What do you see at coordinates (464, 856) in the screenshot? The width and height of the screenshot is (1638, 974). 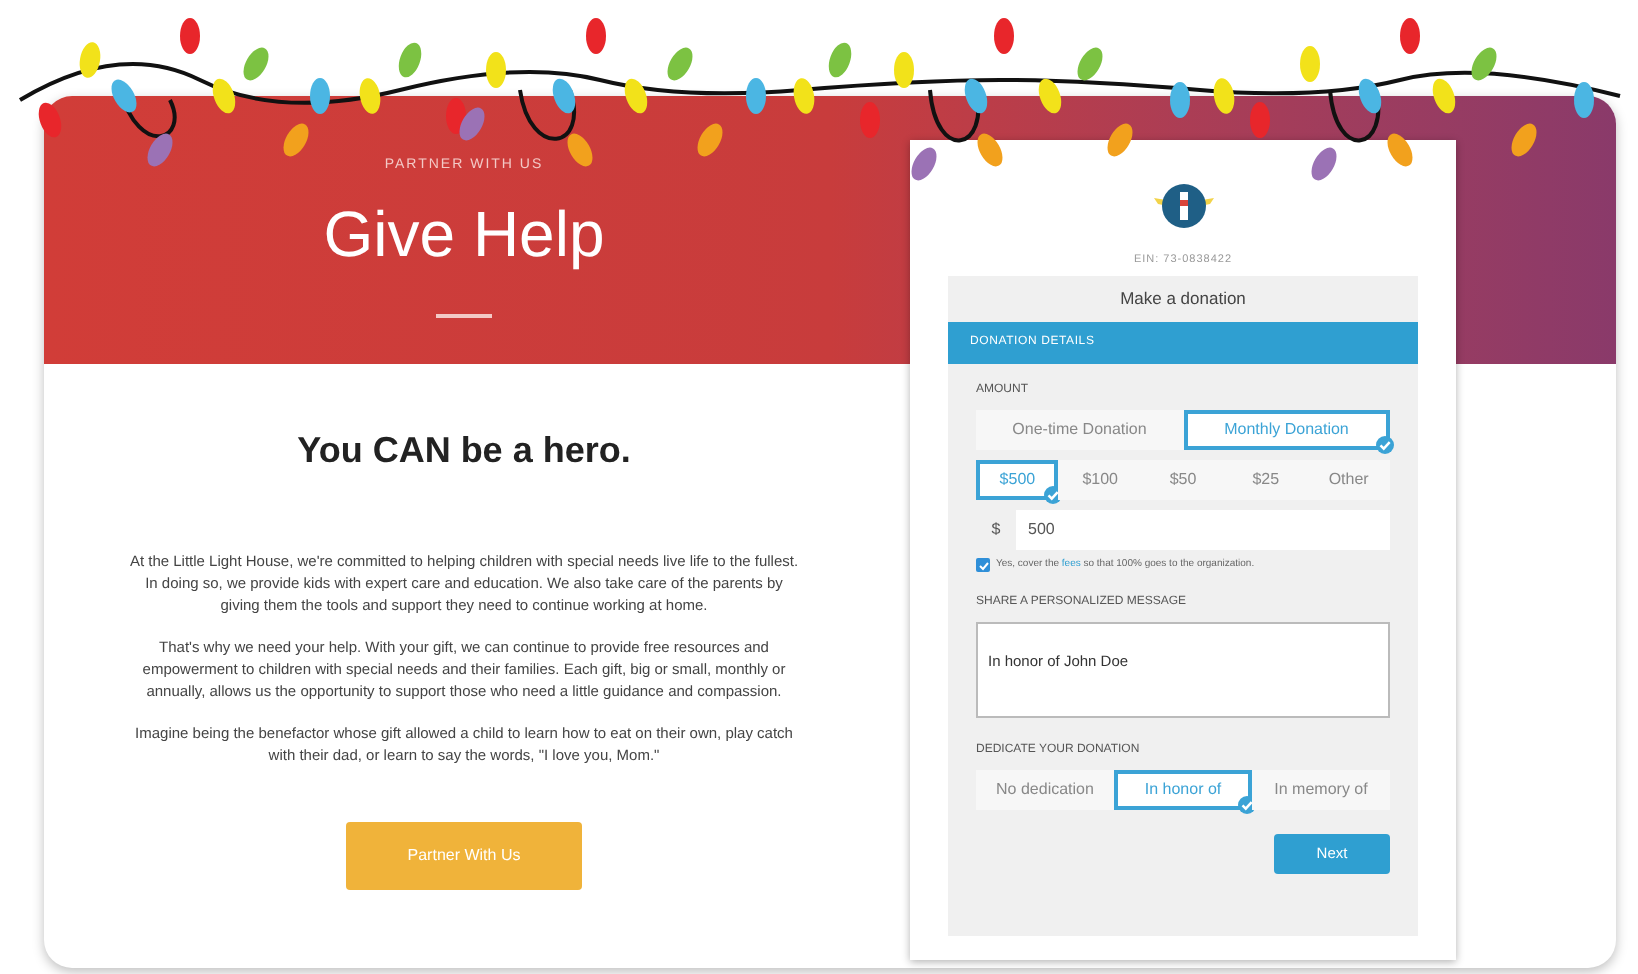 I see `partner-button: Partner With Us` at bounding box center [464, 856].